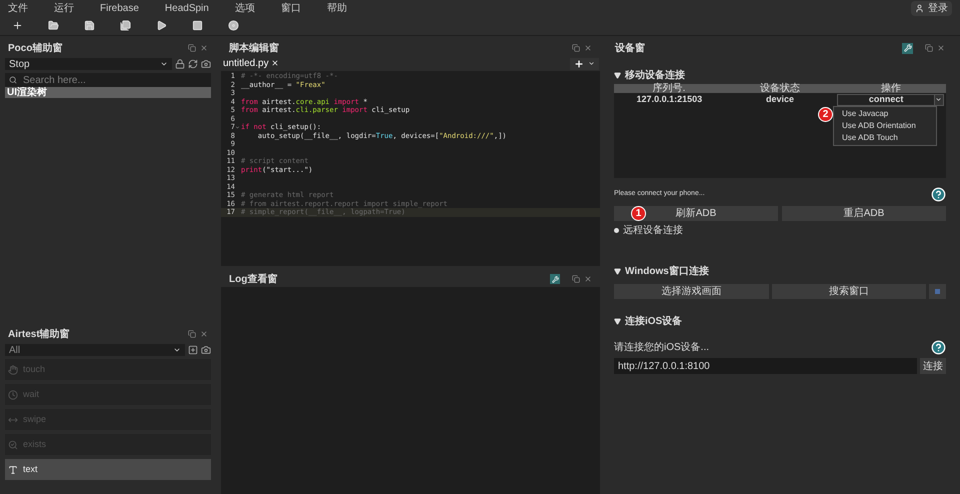 This screenshot has height=494, width=960. What do you see at coordinates (186, 8) in the screenshot?
I see `menu-item: HeadSpin` at bounding box center [186, 8].